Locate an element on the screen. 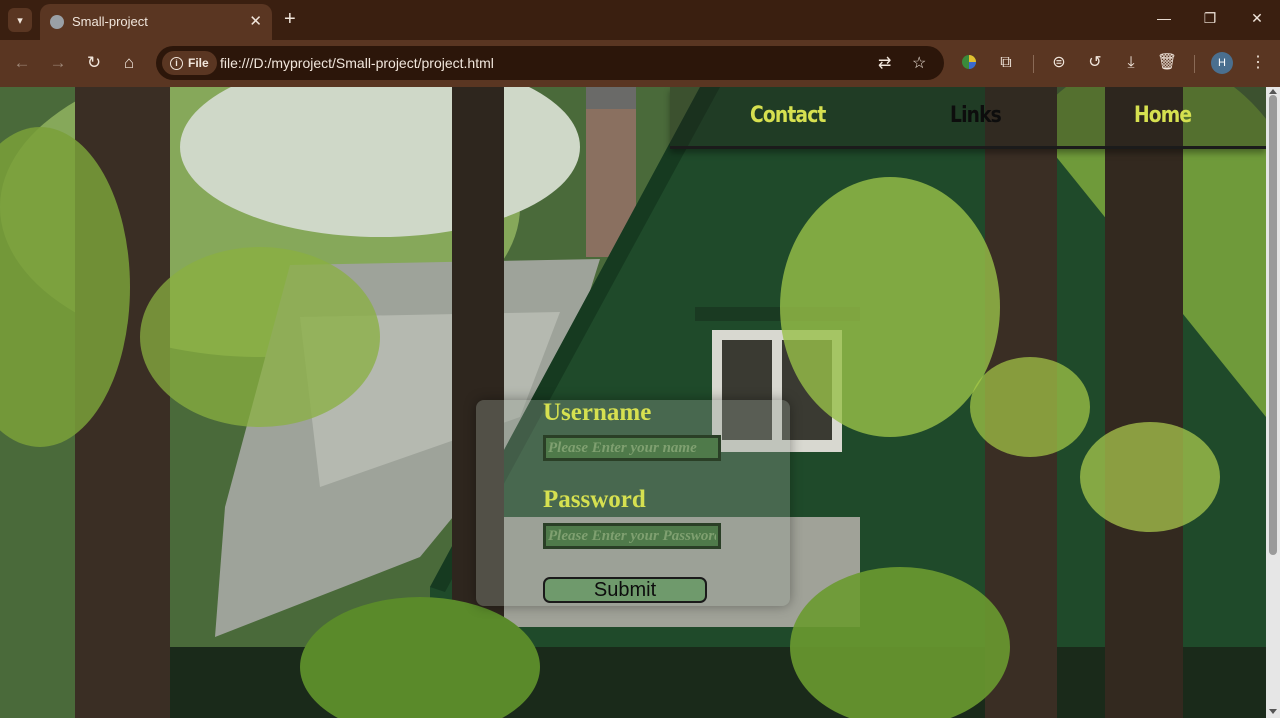 The image size is (1280, 718). translate-icon: ⇄ is located at coordinates (884, 63).